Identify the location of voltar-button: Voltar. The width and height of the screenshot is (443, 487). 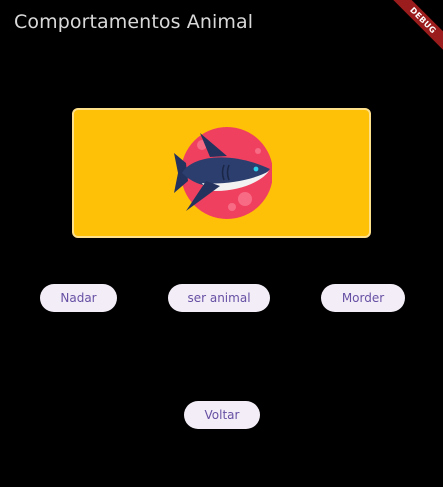
(222, 415).